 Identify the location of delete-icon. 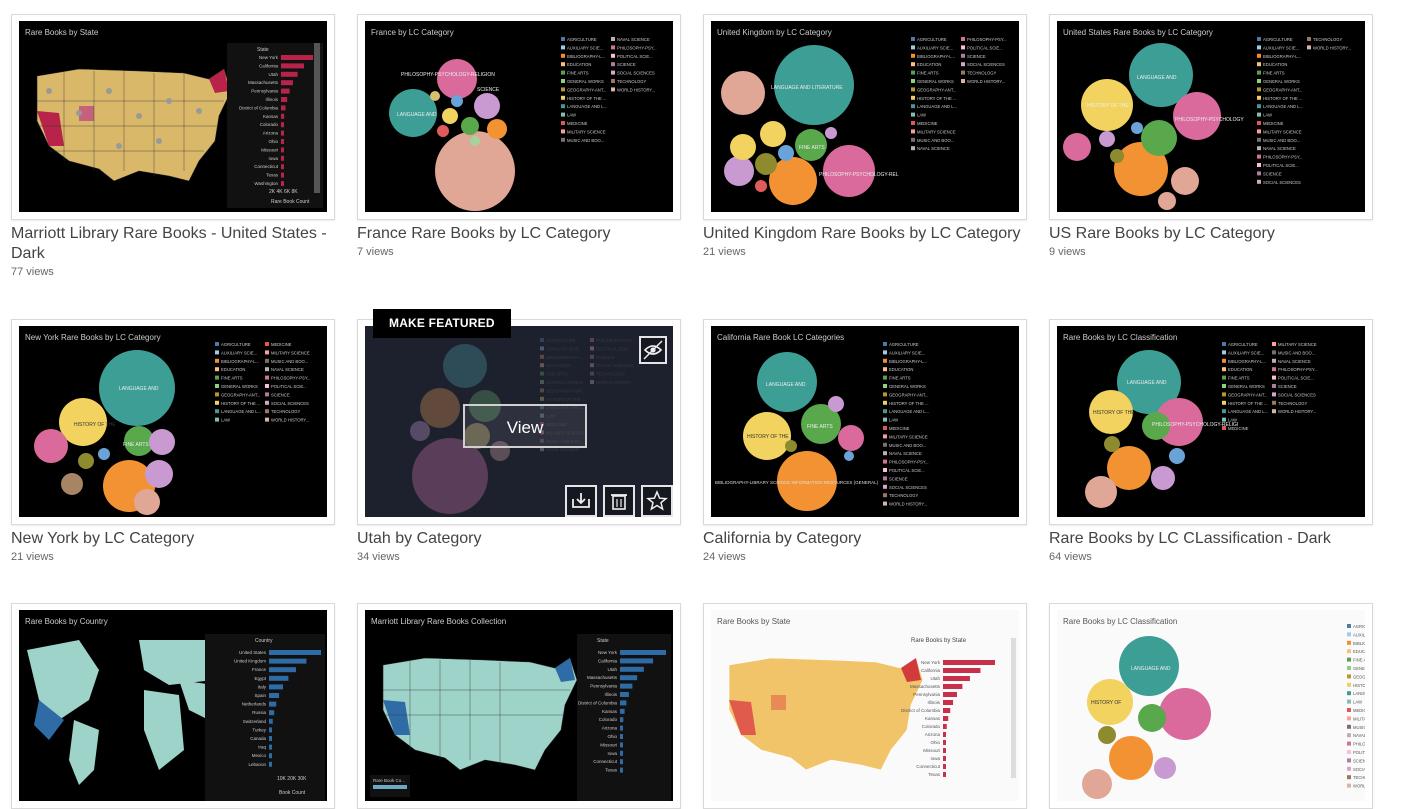
(619, 501).